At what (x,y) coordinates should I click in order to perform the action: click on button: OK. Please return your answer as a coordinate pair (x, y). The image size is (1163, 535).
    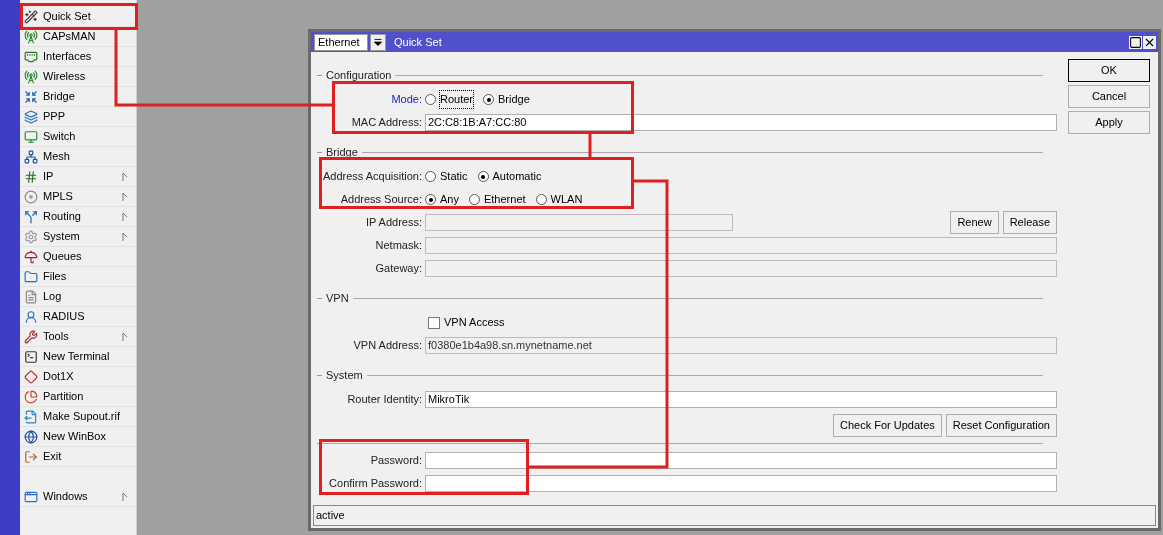
    Looking at the image, I should click on (1109, 70).